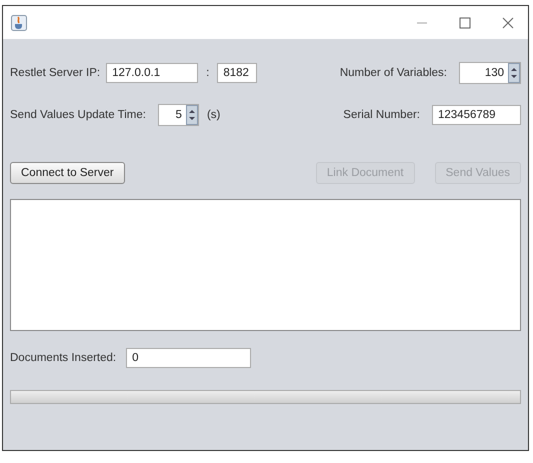 The width and height of the screenshot is (533, 463). Describe the element at coordinates (178, 115) in the screenshot. I see `update-time-spinner: 5` at that location.